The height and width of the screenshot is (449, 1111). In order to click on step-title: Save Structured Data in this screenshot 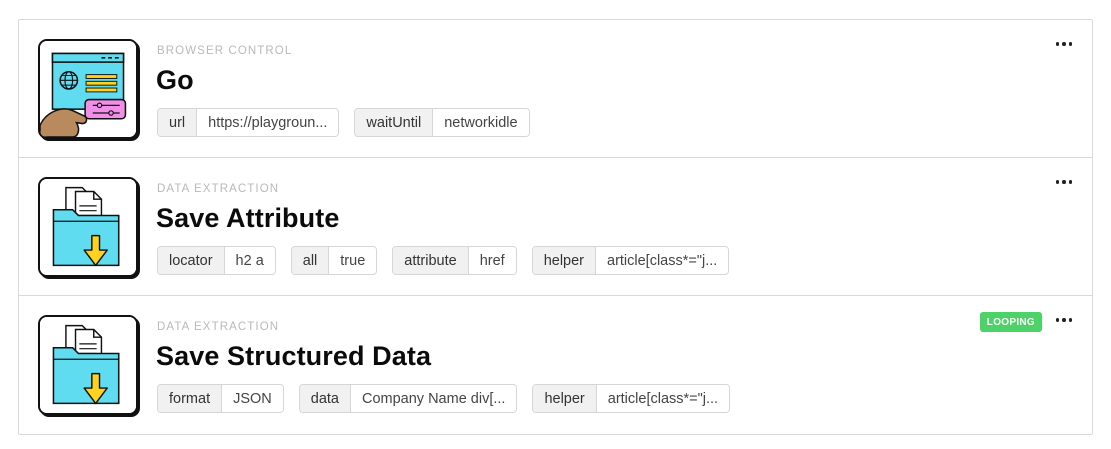, I will do `click(294, 356)`.